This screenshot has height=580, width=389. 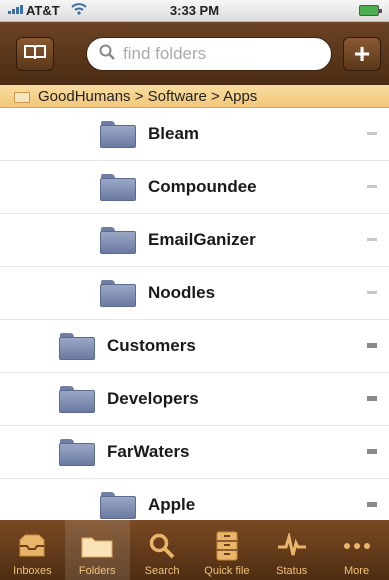 I want to click on tab-label: Folders, so click(x=97, y=571).